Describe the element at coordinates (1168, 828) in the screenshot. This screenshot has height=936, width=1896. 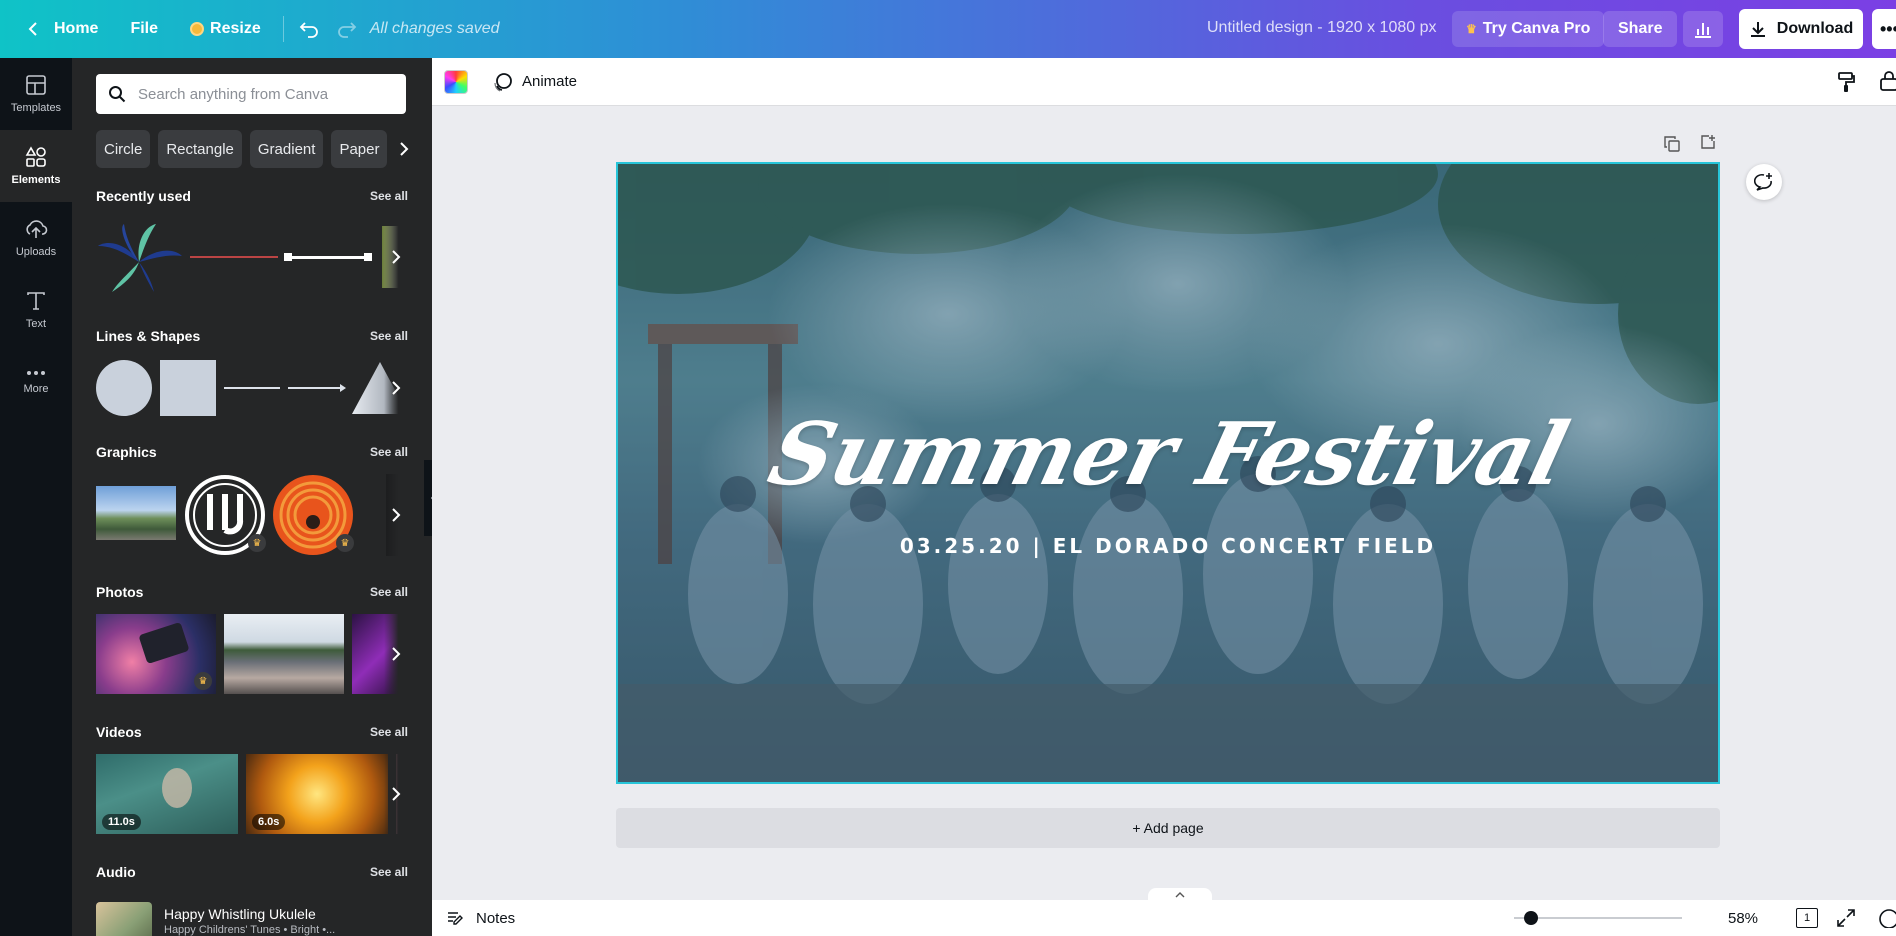
I see `add-page-button: + Add page` at that location.